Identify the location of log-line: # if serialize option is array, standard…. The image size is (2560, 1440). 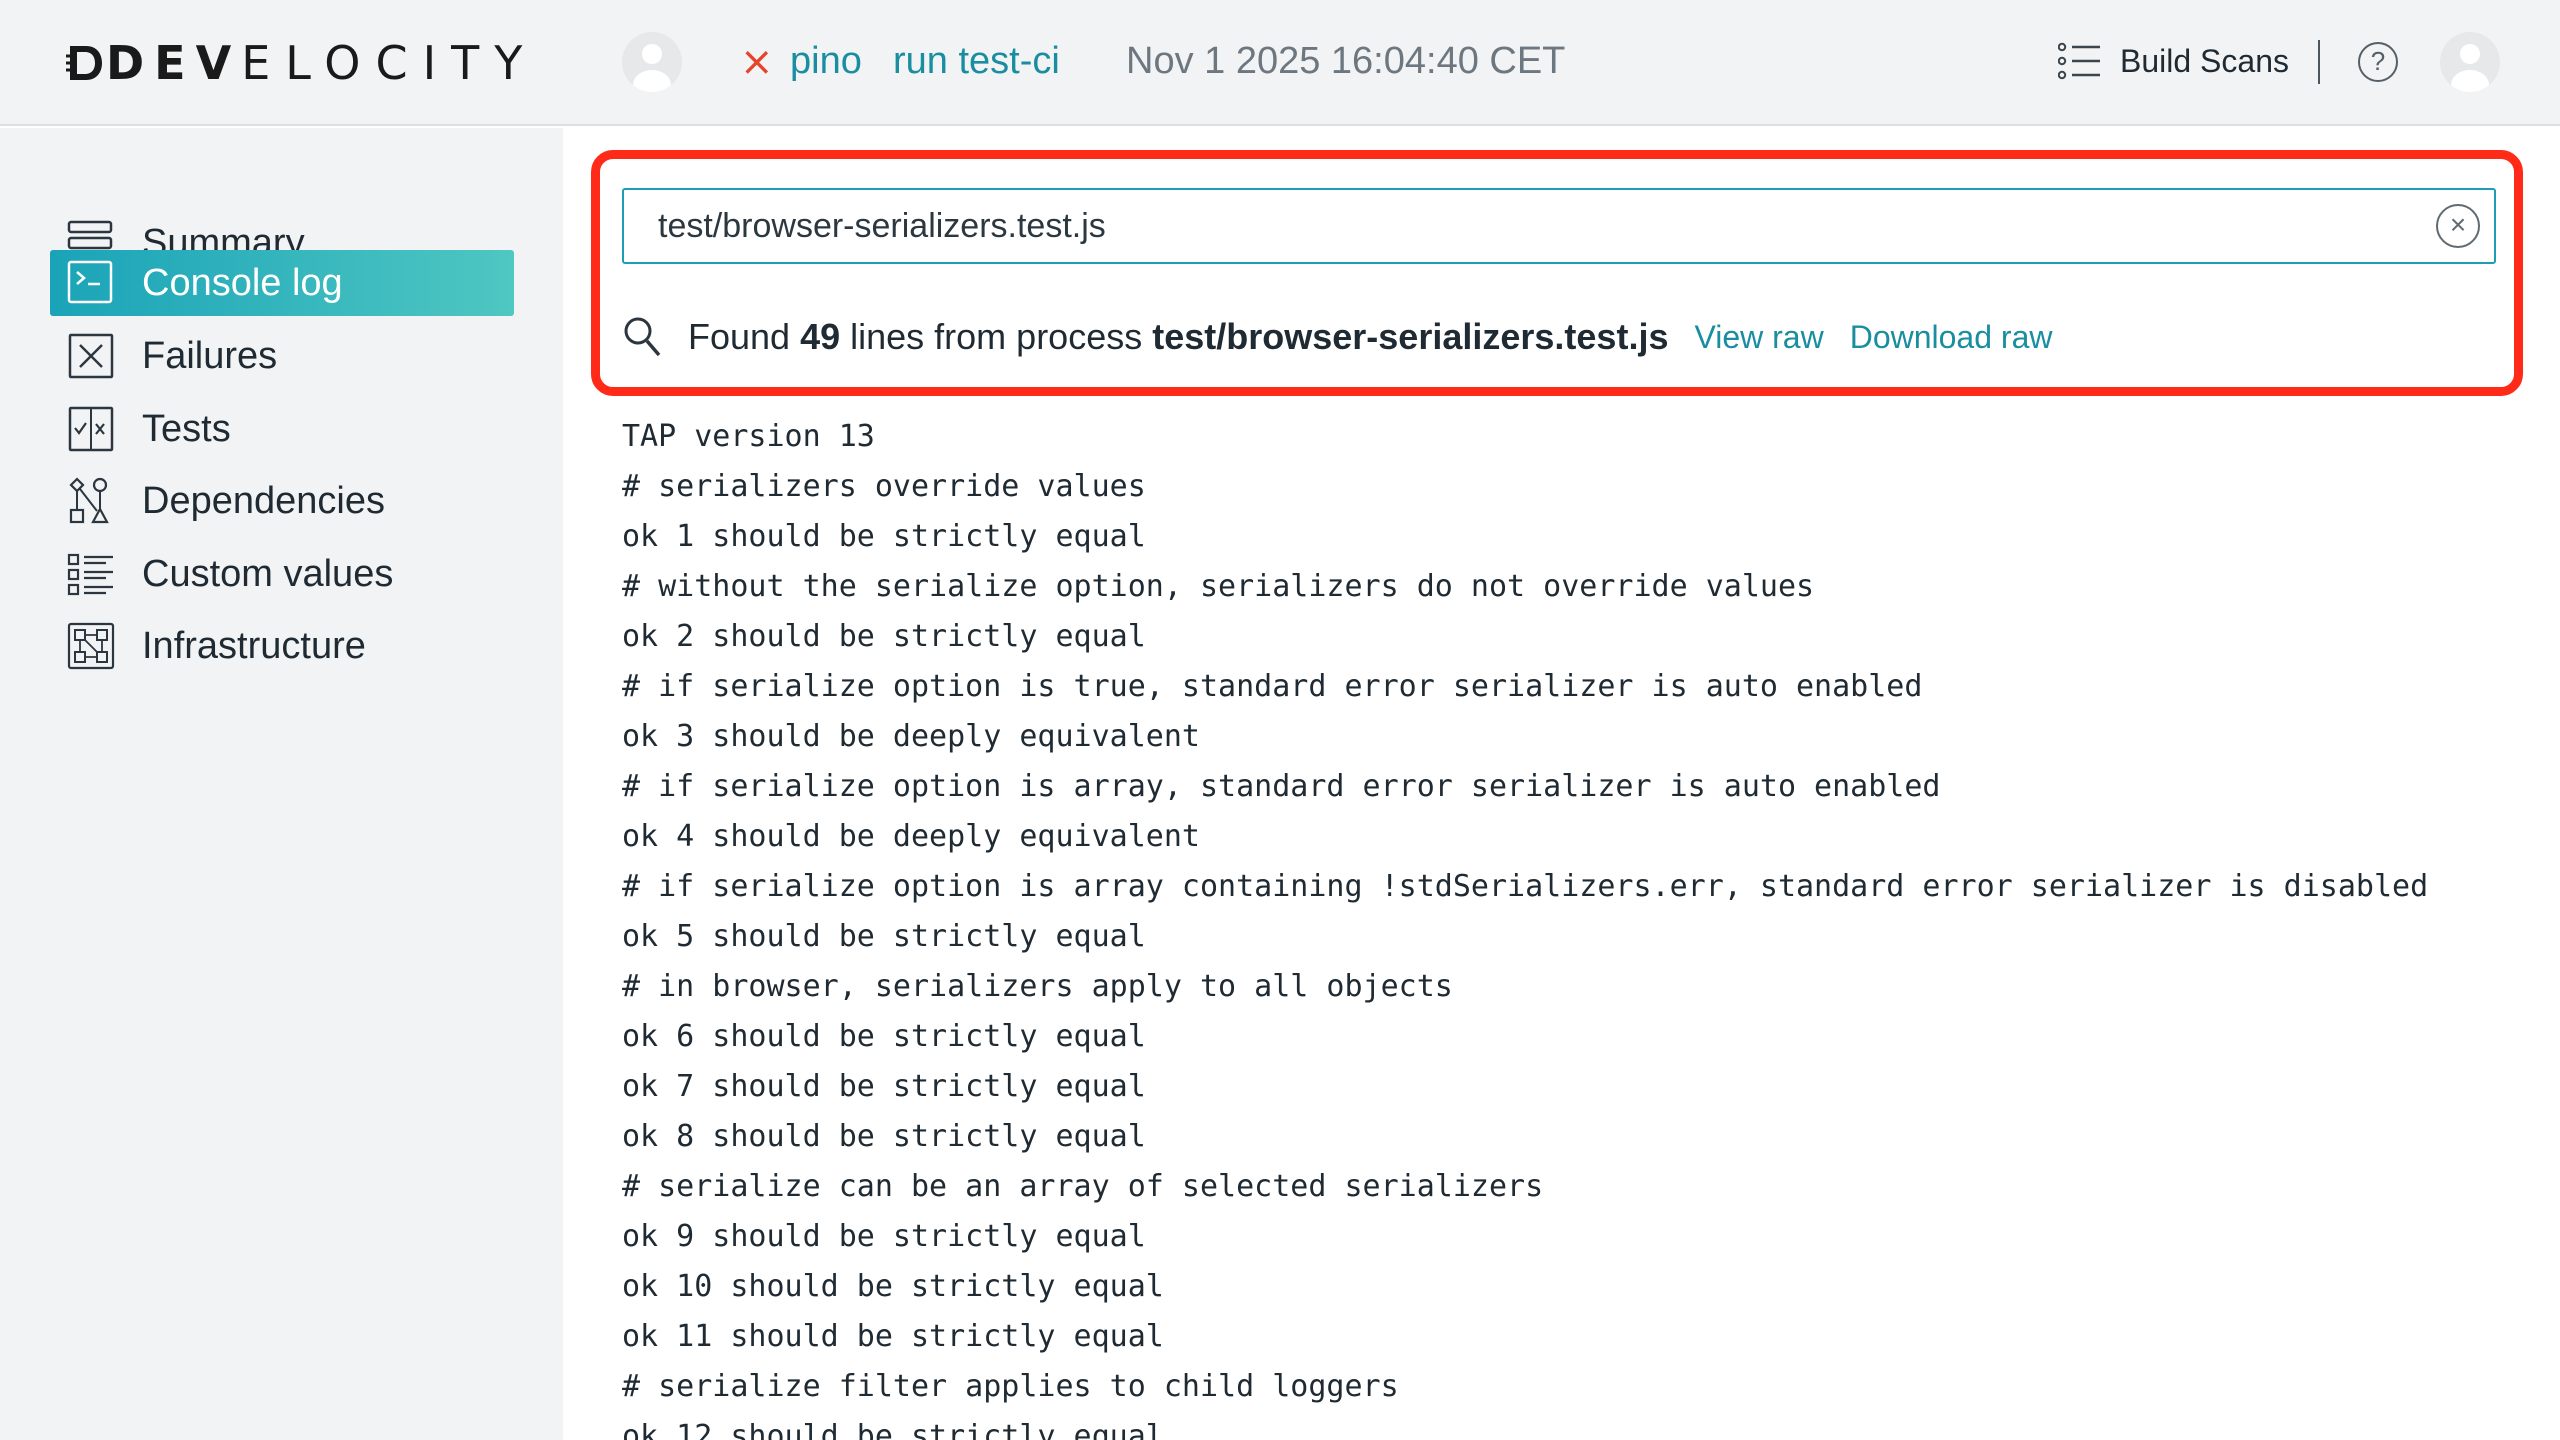
(1281, 786).